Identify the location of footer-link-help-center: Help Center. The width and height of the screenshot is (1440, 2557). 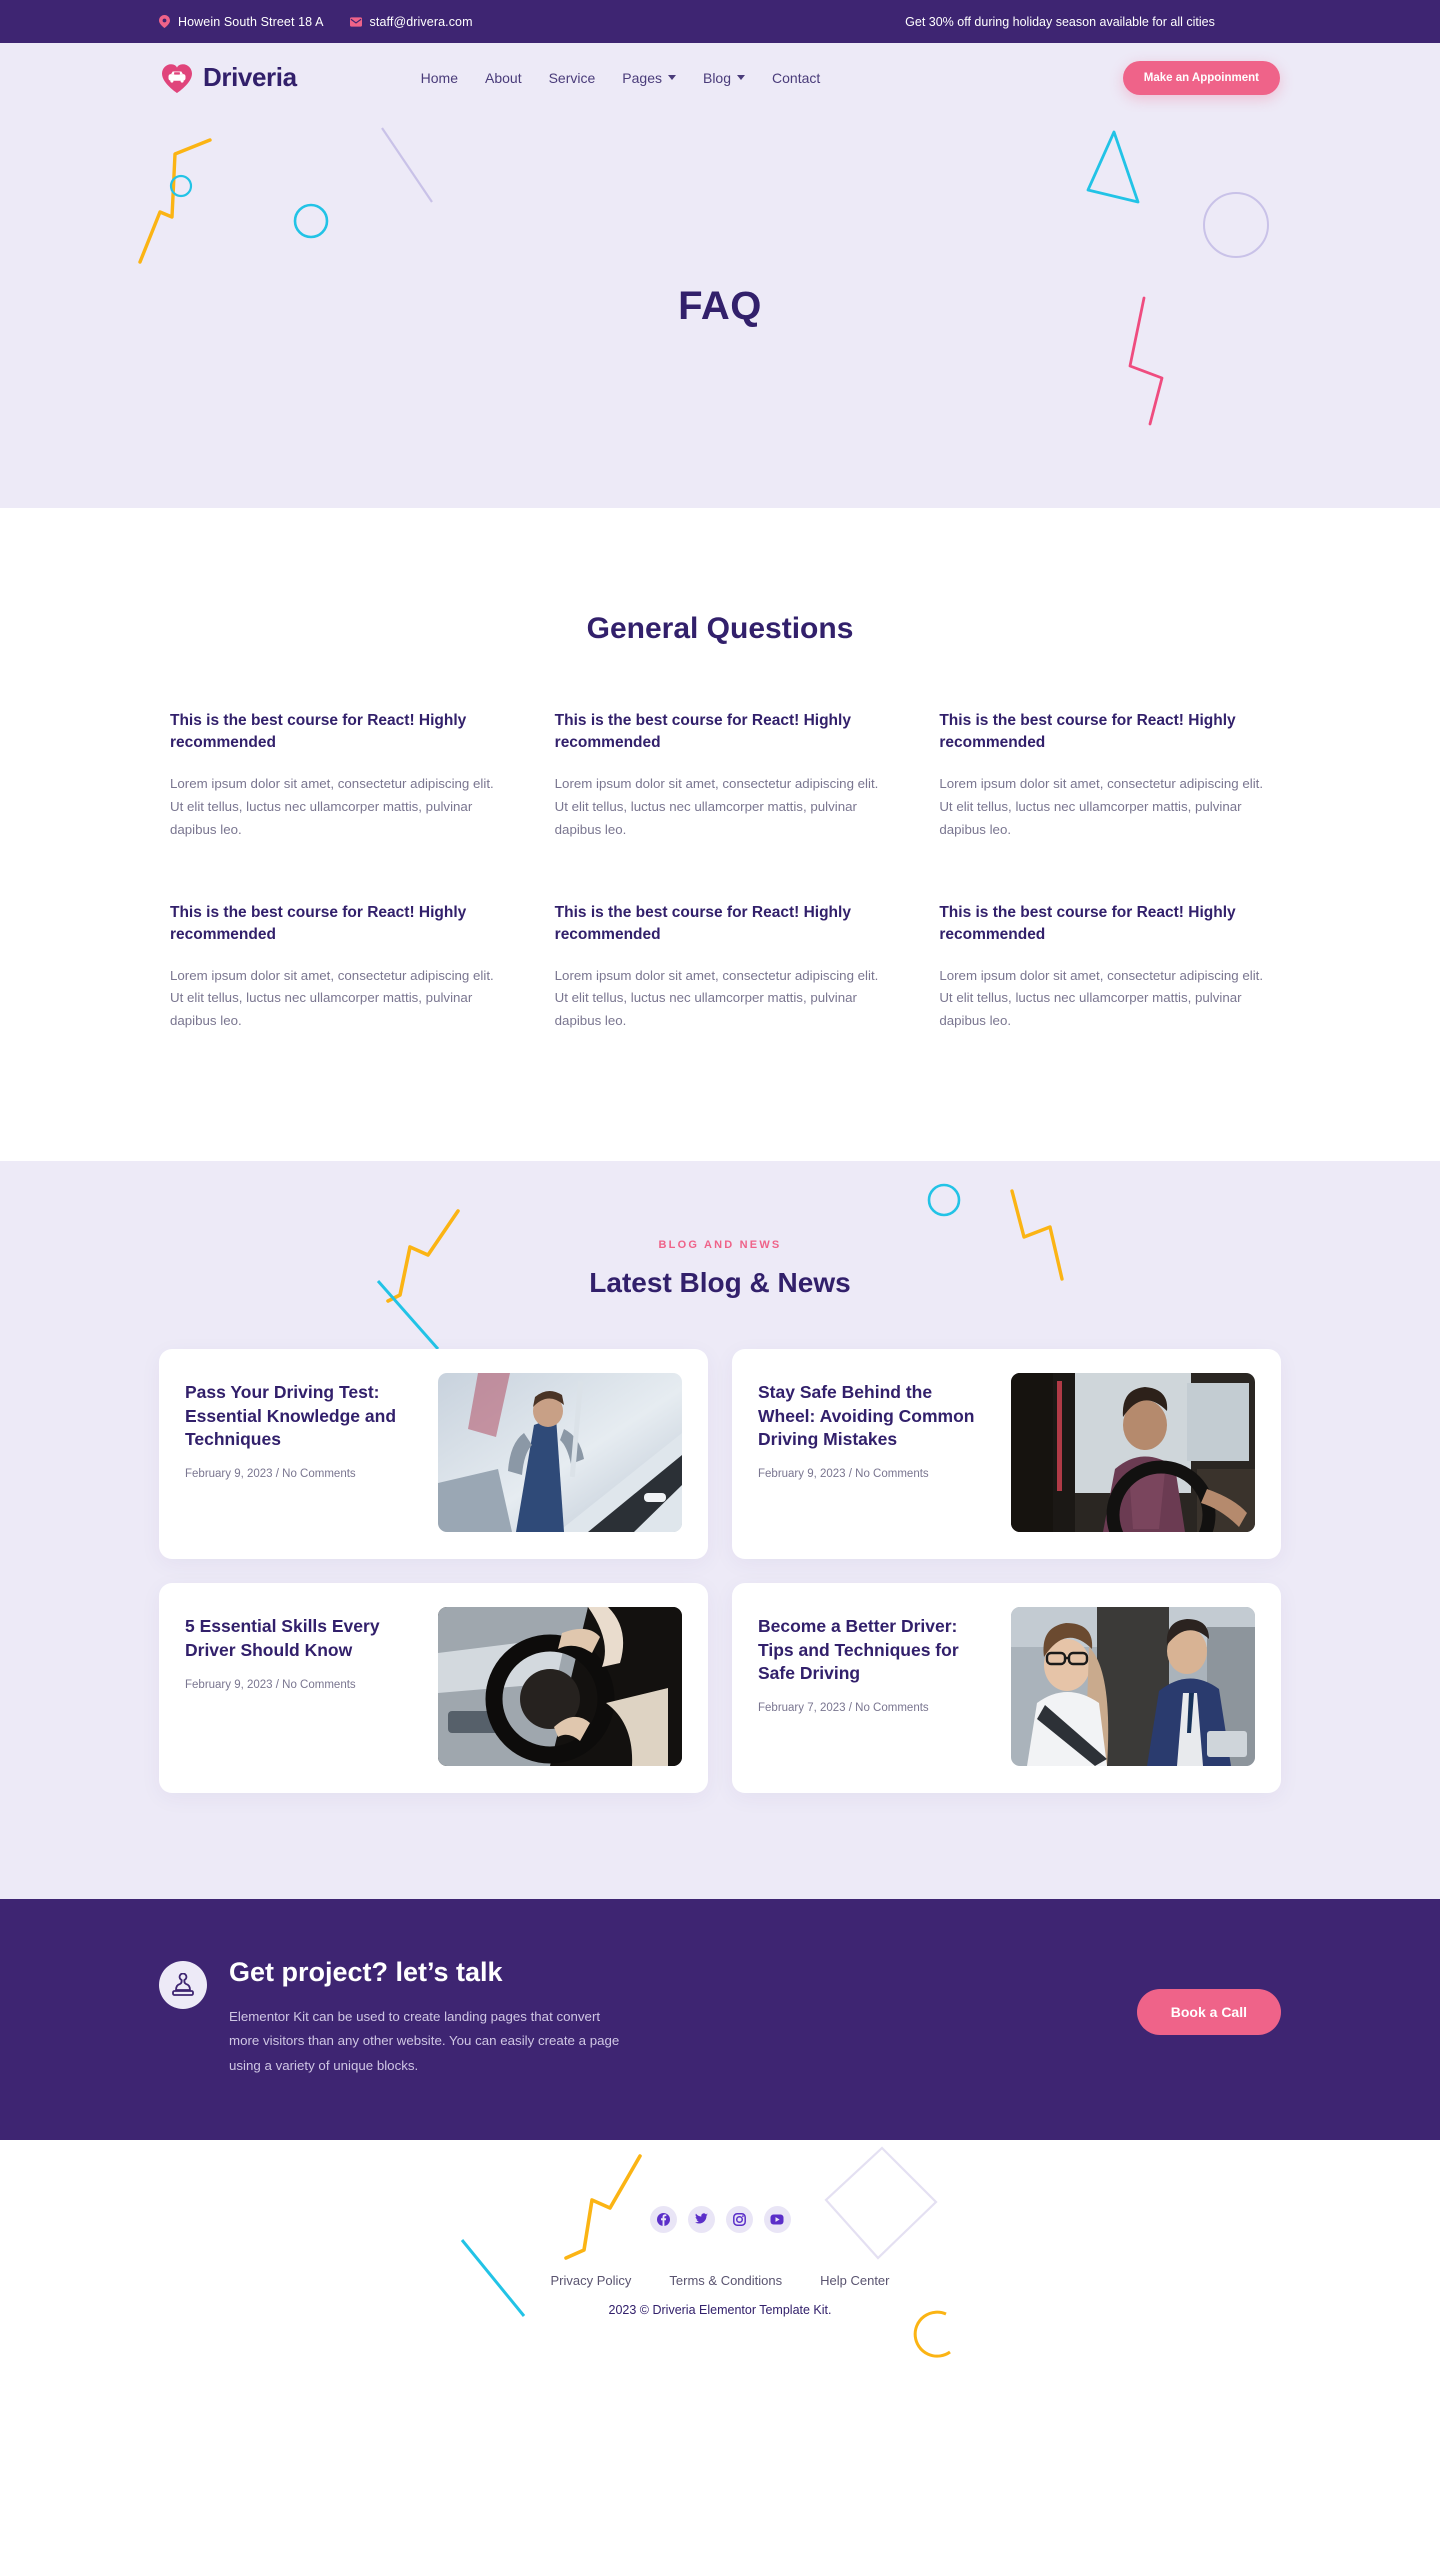
(854, 2280).